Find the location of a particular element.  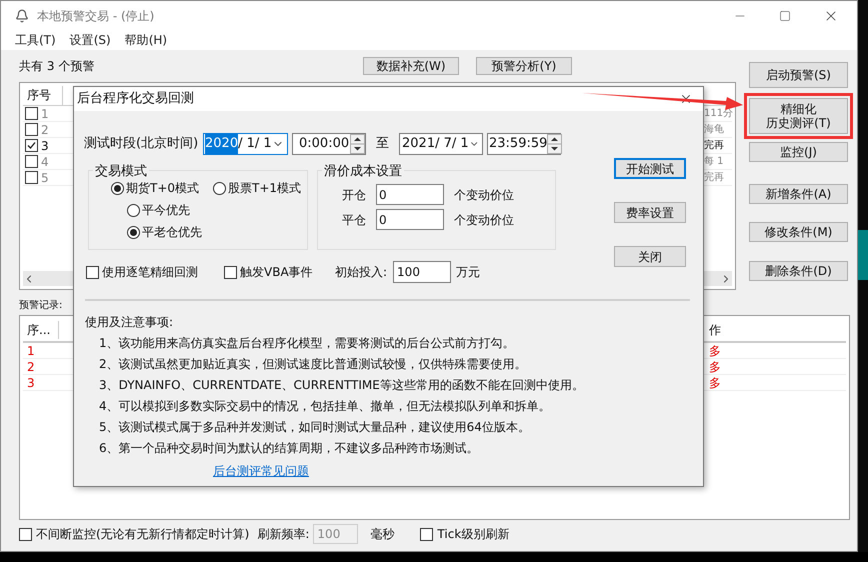

button: 关闭 is located at coordinates (650, 256).